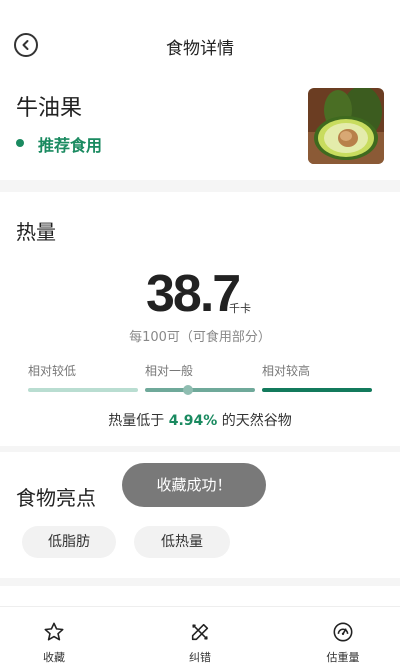 The image size is (400, 666). I want to click on energy-value: 38.7, so click(193, 294).